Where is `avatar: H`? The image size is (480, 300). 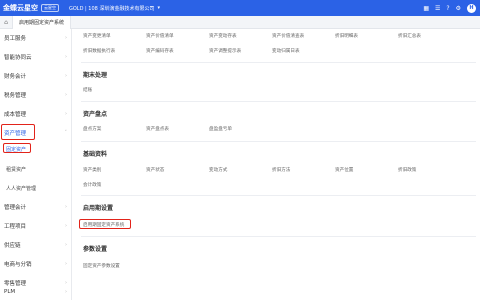
avatar: H is located at coordinates (471, 8).